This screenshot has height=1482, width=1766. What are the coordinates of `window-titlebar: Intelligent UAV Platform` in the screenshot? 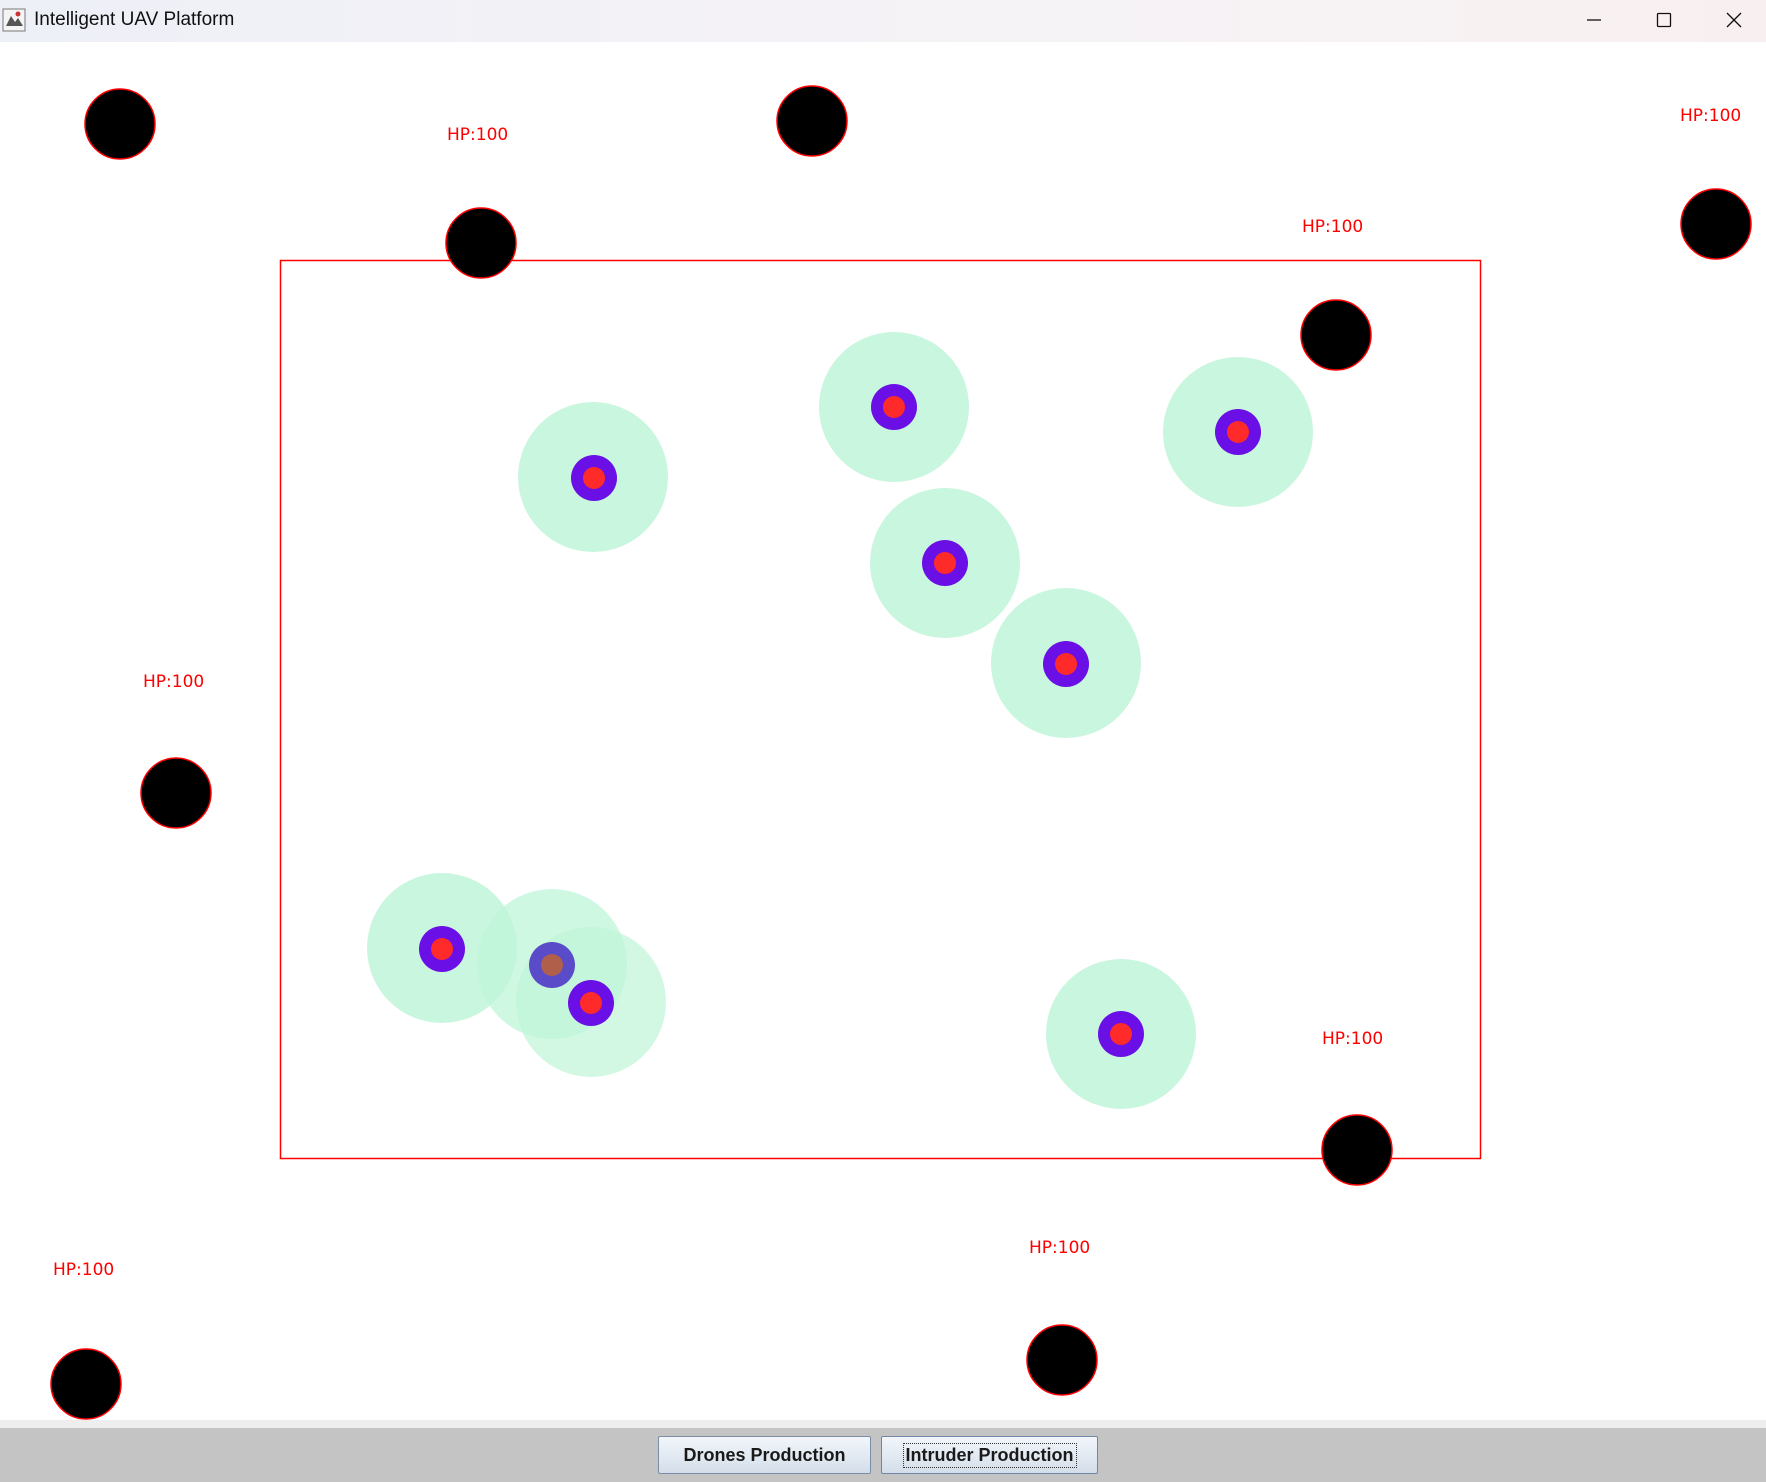 It's located at (883, 21).